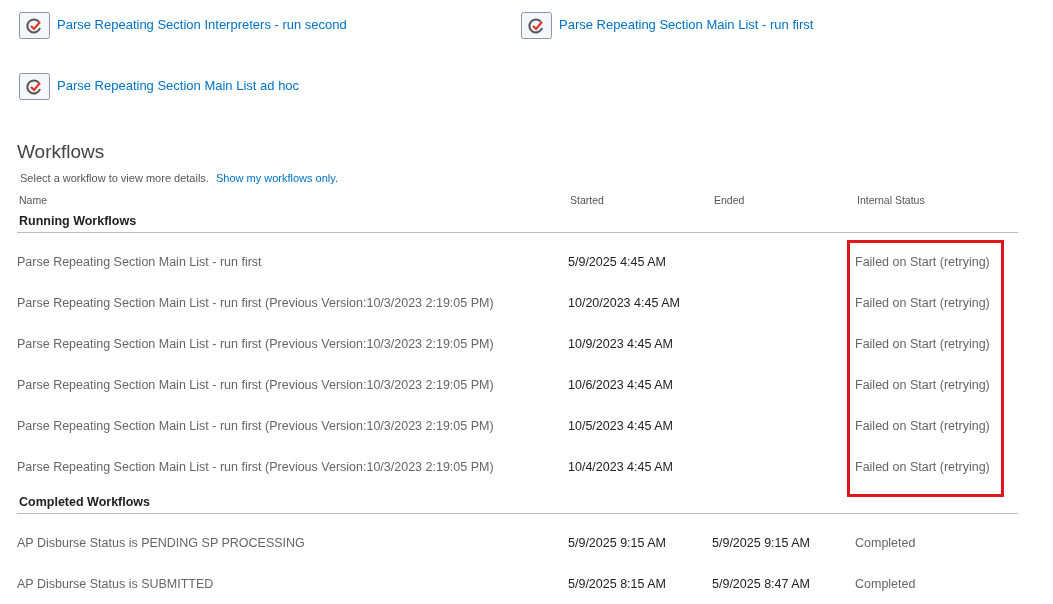 The height and width of the screenshot is (604, 1053). Describe the element at coordinates (517, 219) in the screenshot. I see `group-heading: Running Workflows` at that location.